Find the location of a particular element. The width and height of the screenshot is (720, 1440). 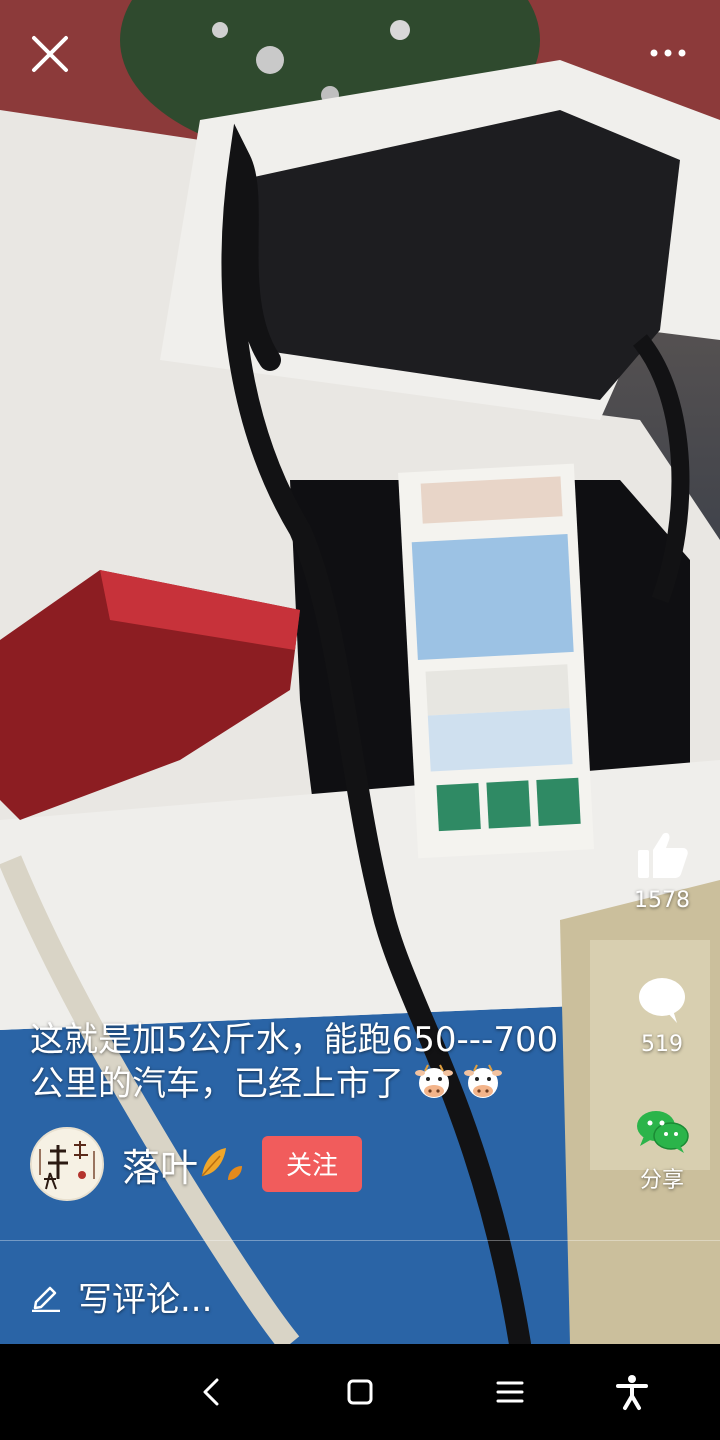

close-button is located at coordinates (50, 54).